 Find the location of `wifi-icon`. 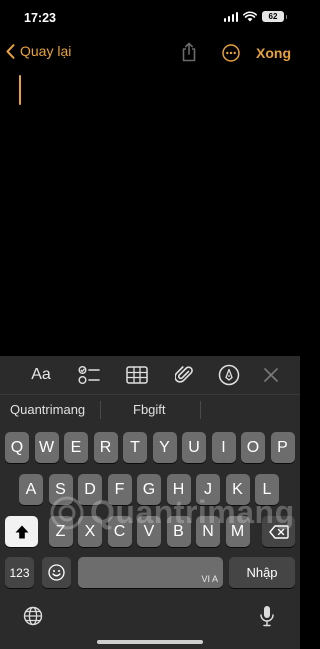

wifi-icon is located at coordinates (250, 16).